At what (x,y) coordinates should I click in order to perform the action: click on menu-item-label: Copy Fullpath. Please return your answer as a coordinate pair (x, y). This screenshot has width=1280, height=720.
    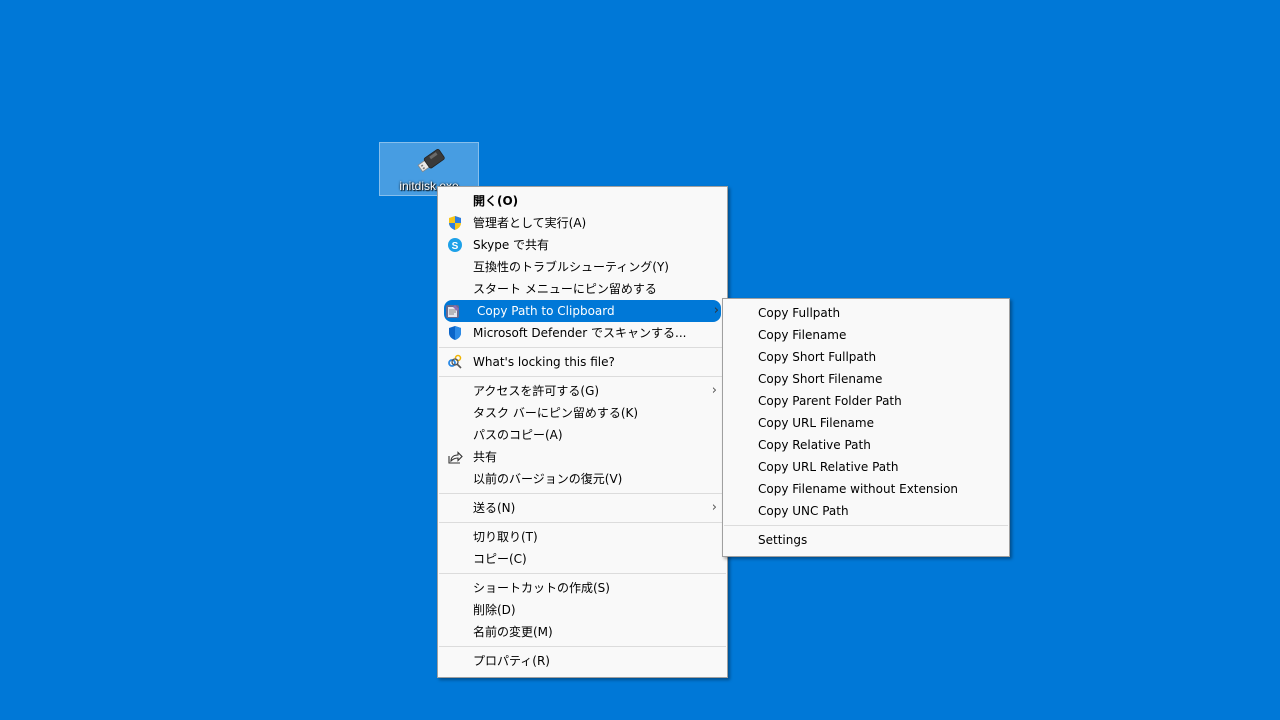
    Looking at the image, I should click on (799, 313).